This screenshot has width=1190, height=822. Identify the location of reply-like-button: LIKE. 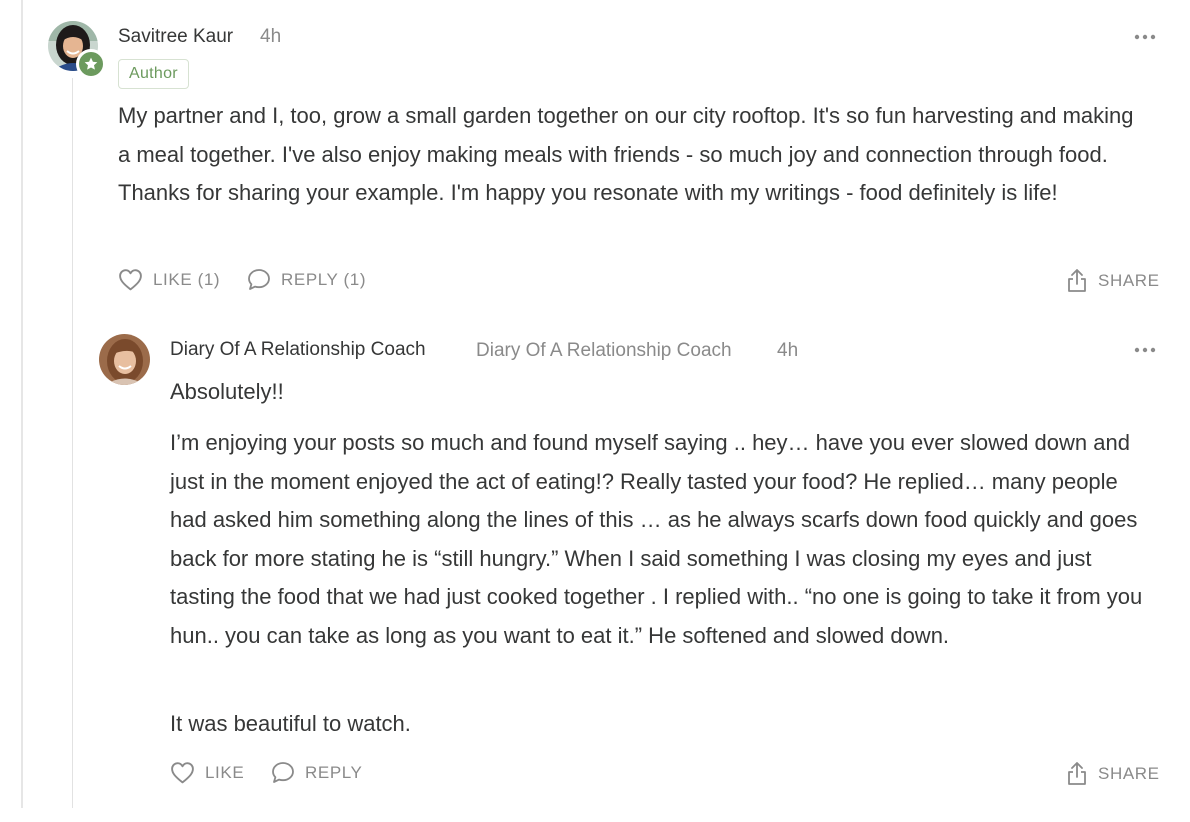
(207, 772).